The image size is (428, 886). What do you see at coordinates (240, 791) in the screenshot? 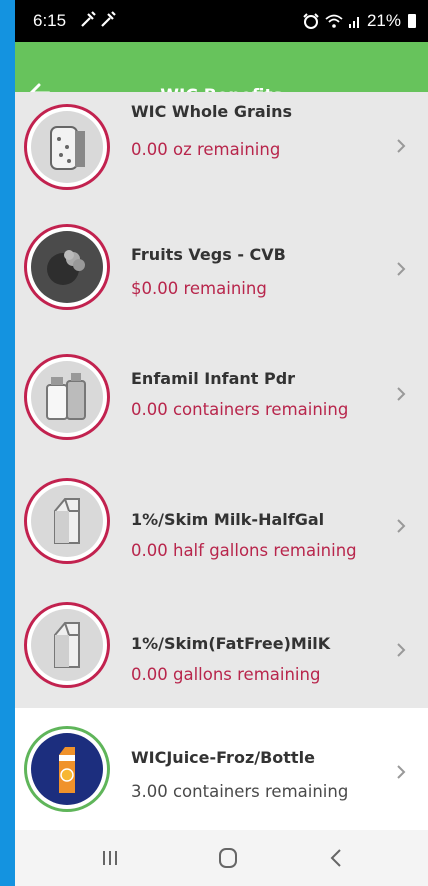
I see `benefit-remaining: 3.00 containers remaining` at bounding box center [240, 791].